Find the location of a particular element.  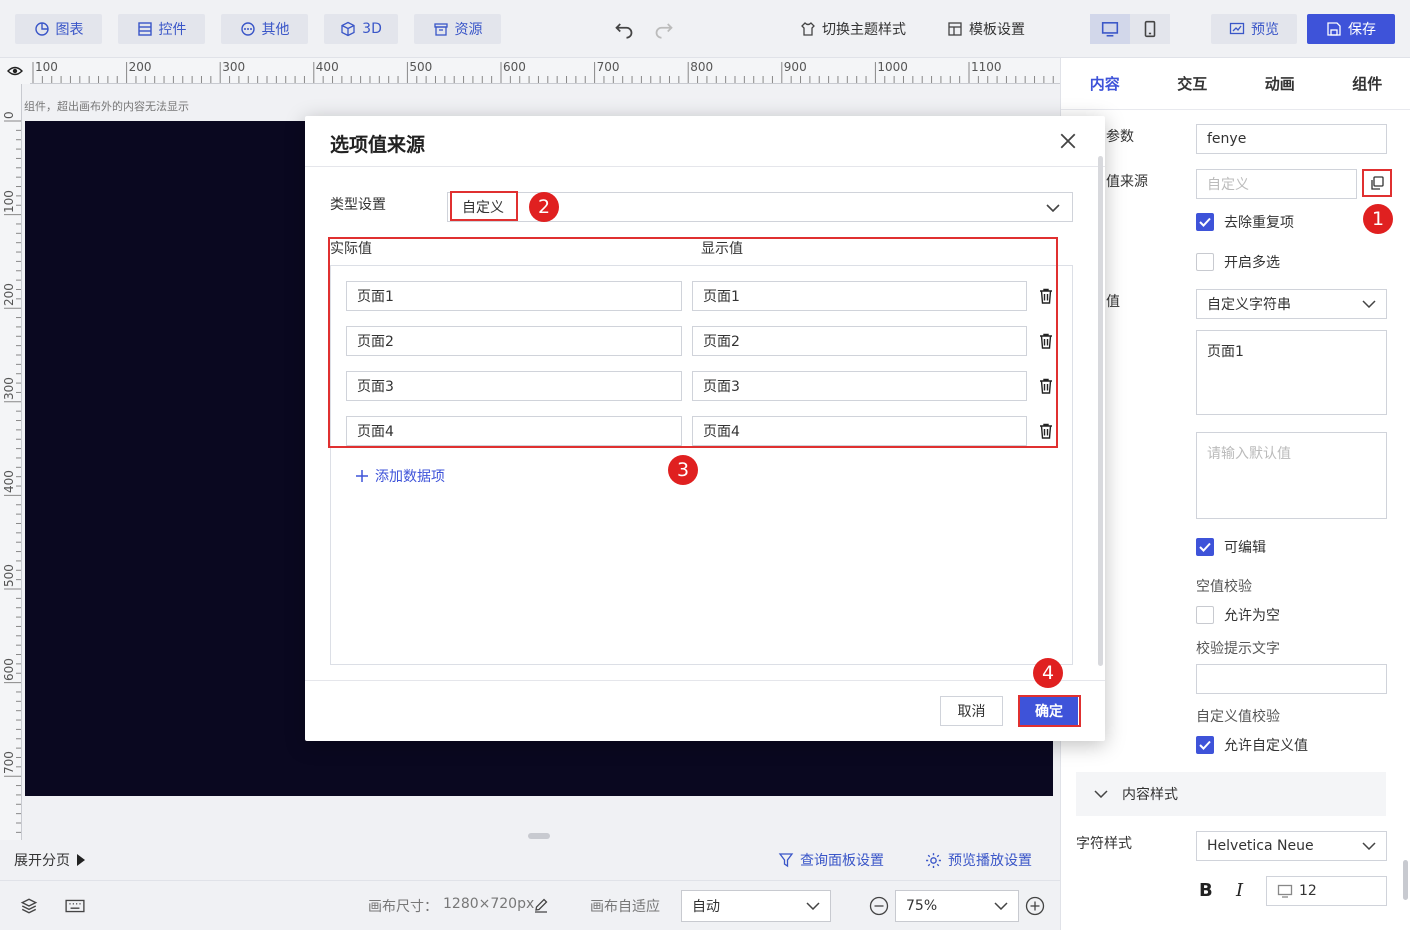

panel-scrollbar is located at coordinates (1405, 880).